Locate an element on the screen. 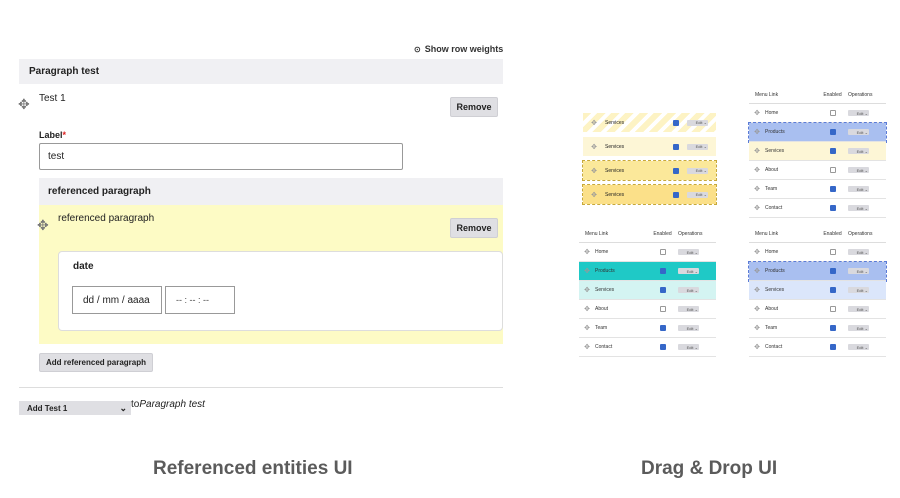  time-input: -- : -- : -- is located at coordinates (200, 300).